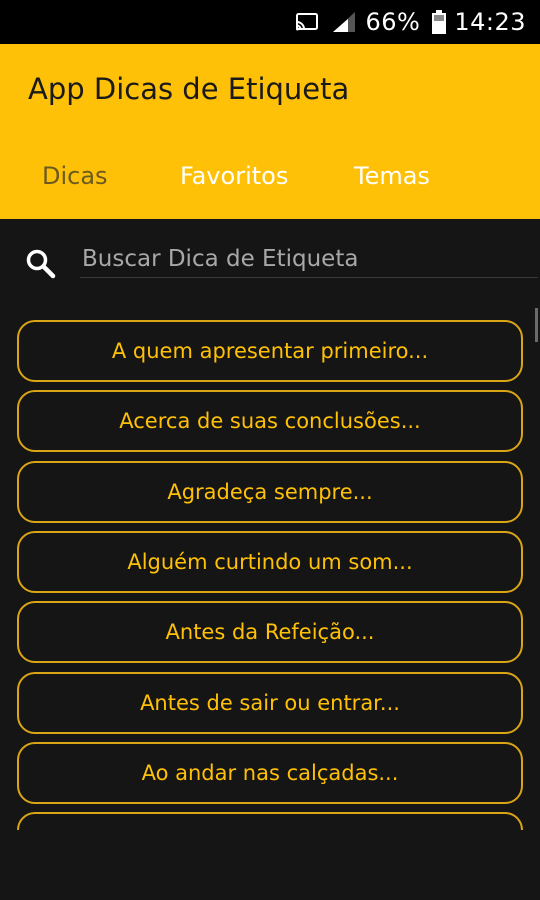 The height and width of the screenshot is (900, 540). I want to click on tab-favoritos: Favoritos, so click(234, 176).